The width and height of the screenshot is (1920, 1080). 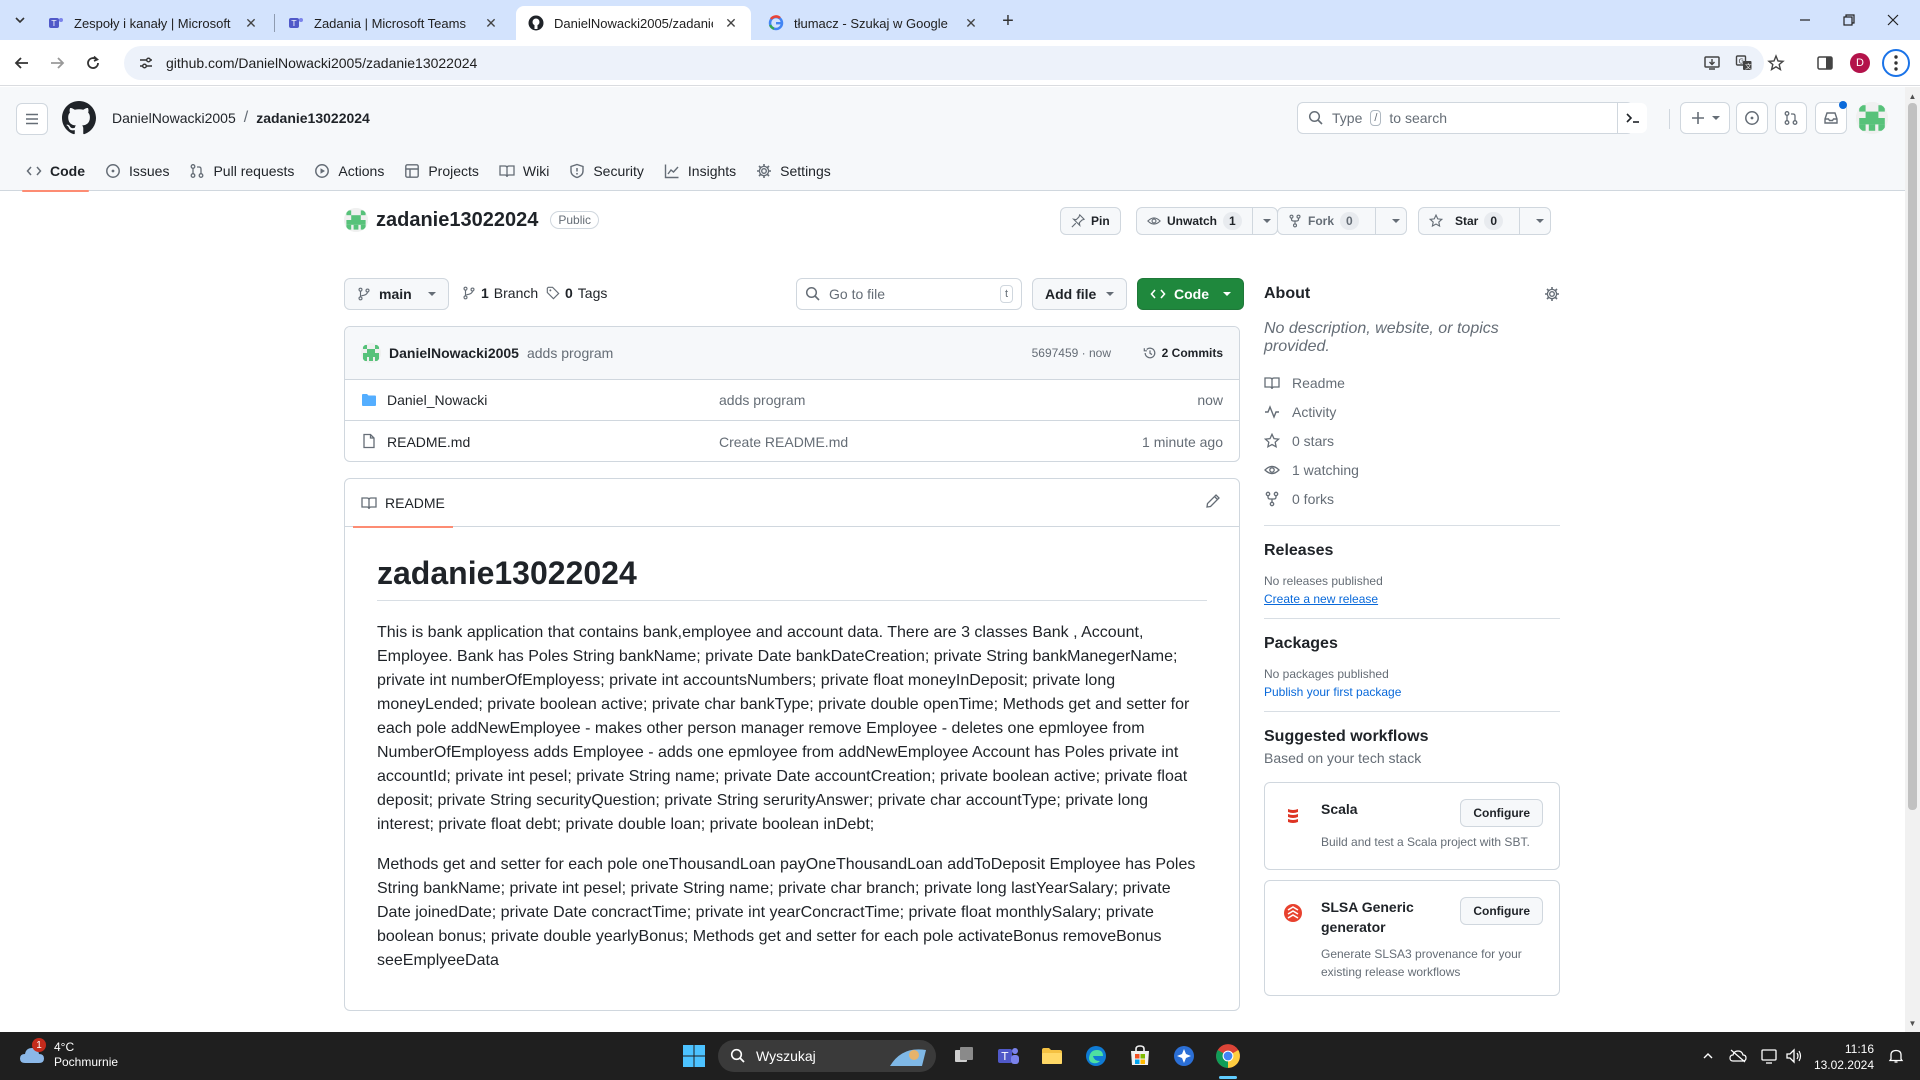 What do you see at coordinates (153, 23) in the screenshot?
I see `browser-tab-teams-channels: T Zespoły i kanały | Microsoft Tea ✕` at bounding box center [153, 23].